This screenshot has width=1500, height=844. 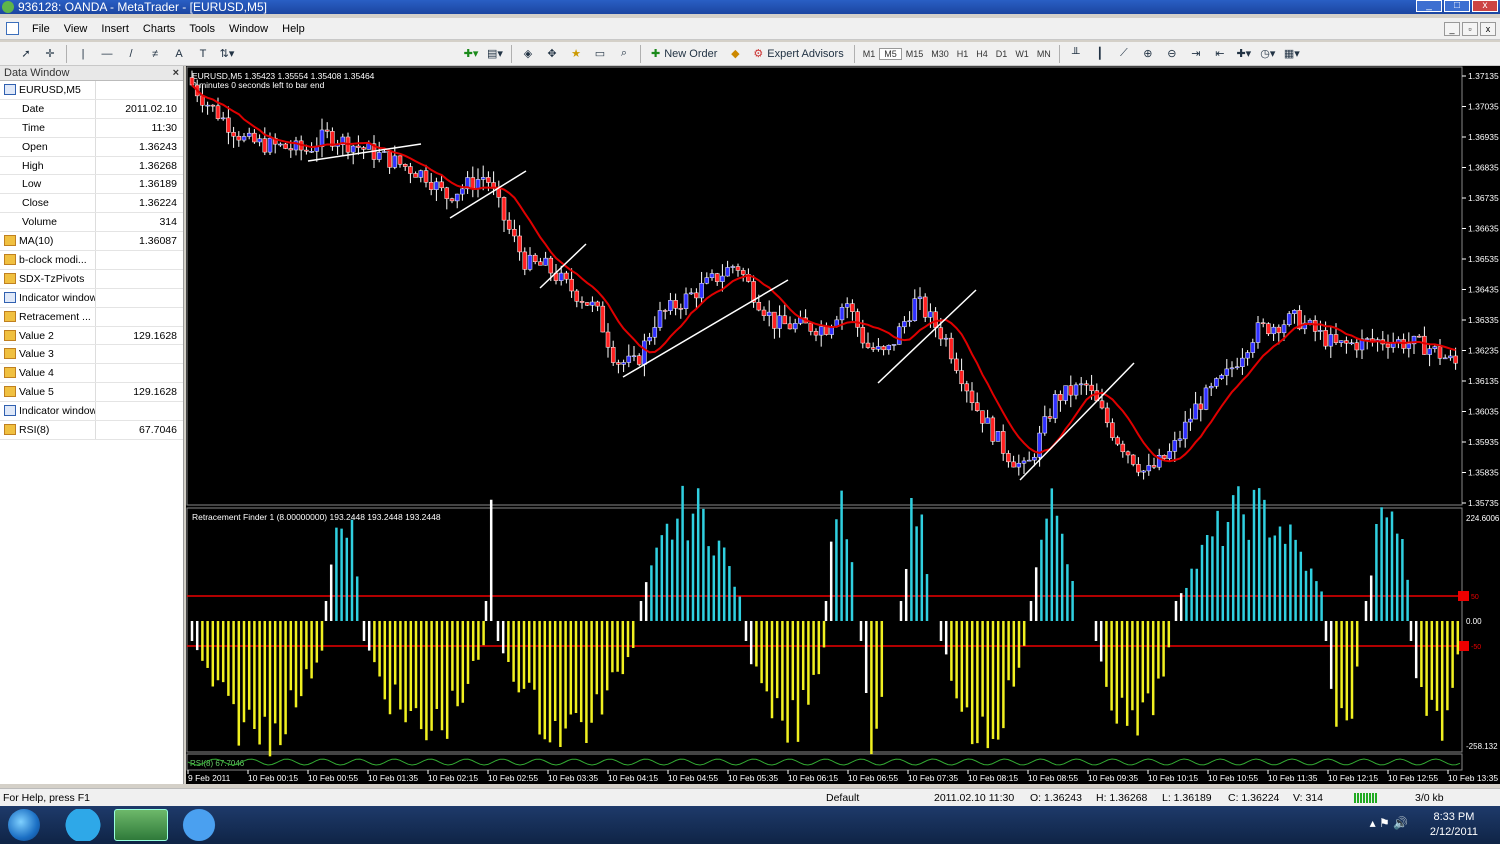 I want to click on navigator-icon: ✥, so click(x=552, y=54).